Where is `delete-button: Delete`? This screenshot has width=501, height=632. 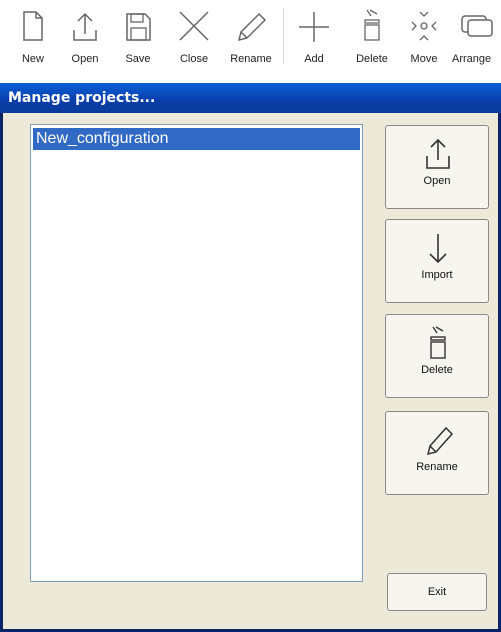
delete-button: Delete is located at coordinates (437, 356).